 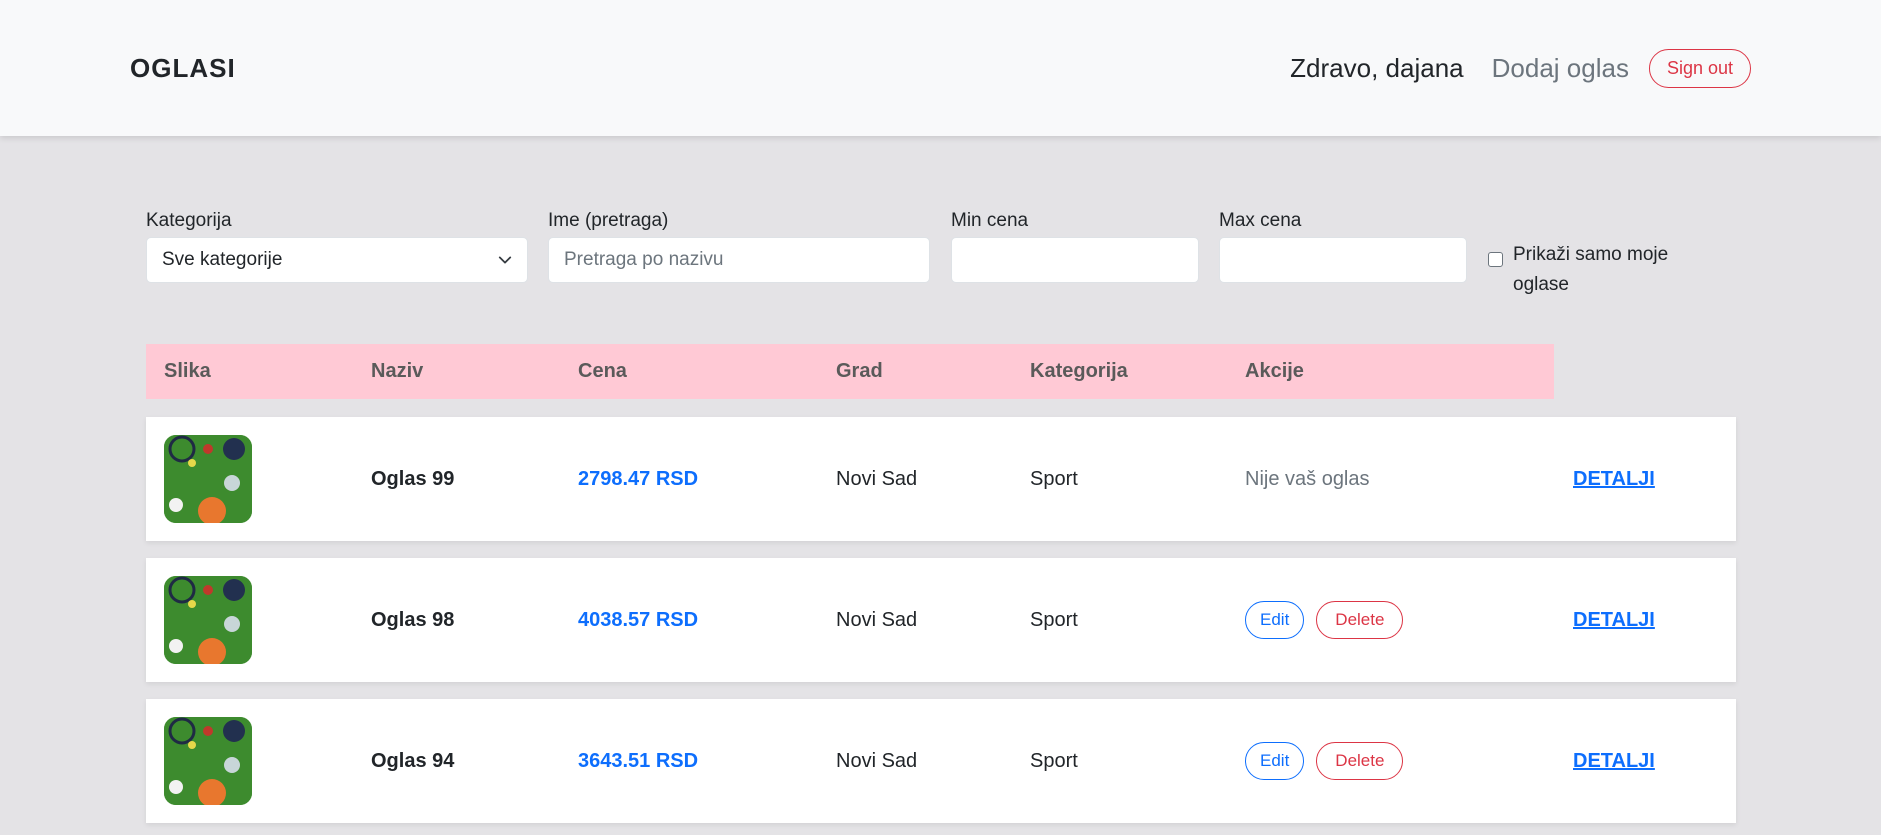 What do you see at coordinates (222, 259) in the screenshot?
I see `category-selected-value: Sve kategorije` at bounding box center [222, 259].